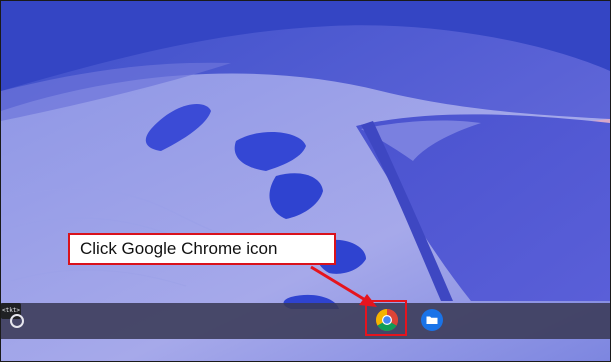 The width and height of the screenshot is (611, 362). I want to click on launcher-circle-icon, so click(17, 321).